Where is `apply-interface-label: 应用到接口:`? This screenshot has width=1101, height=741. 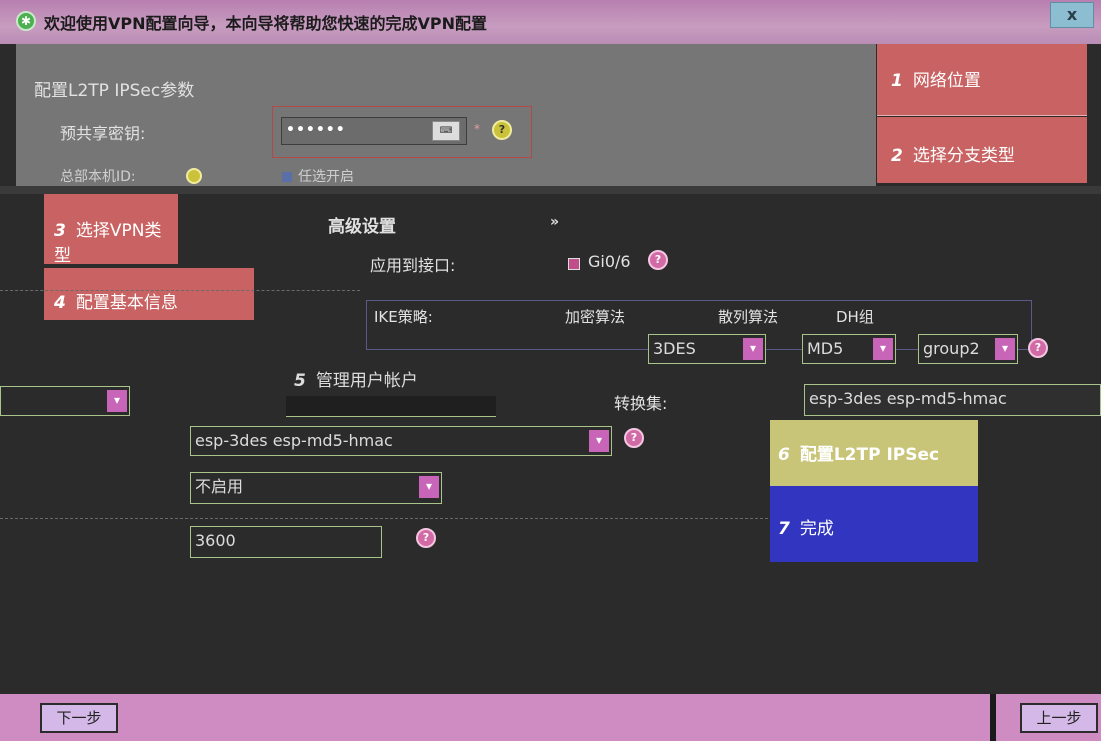 apply-interface-label: 应用到接口: is located at coordinates (413, 265).